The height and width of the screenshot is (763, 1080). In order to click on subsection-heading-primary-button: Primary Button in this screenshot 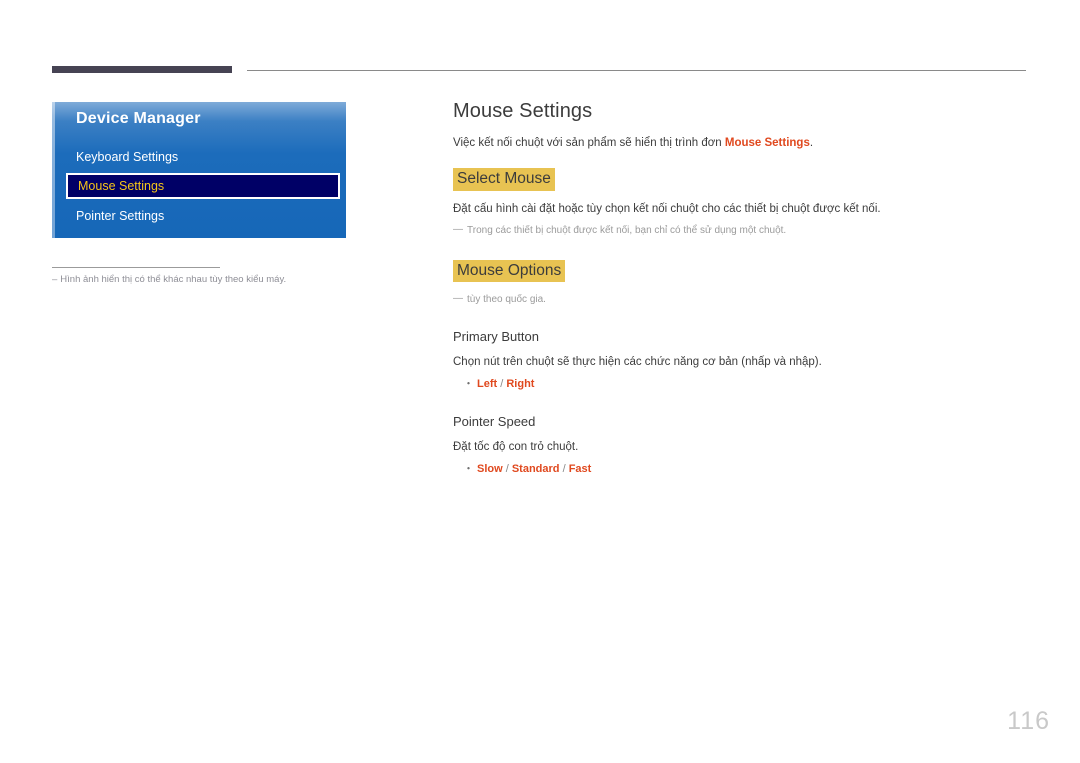, I will do `click(496, 337)`.